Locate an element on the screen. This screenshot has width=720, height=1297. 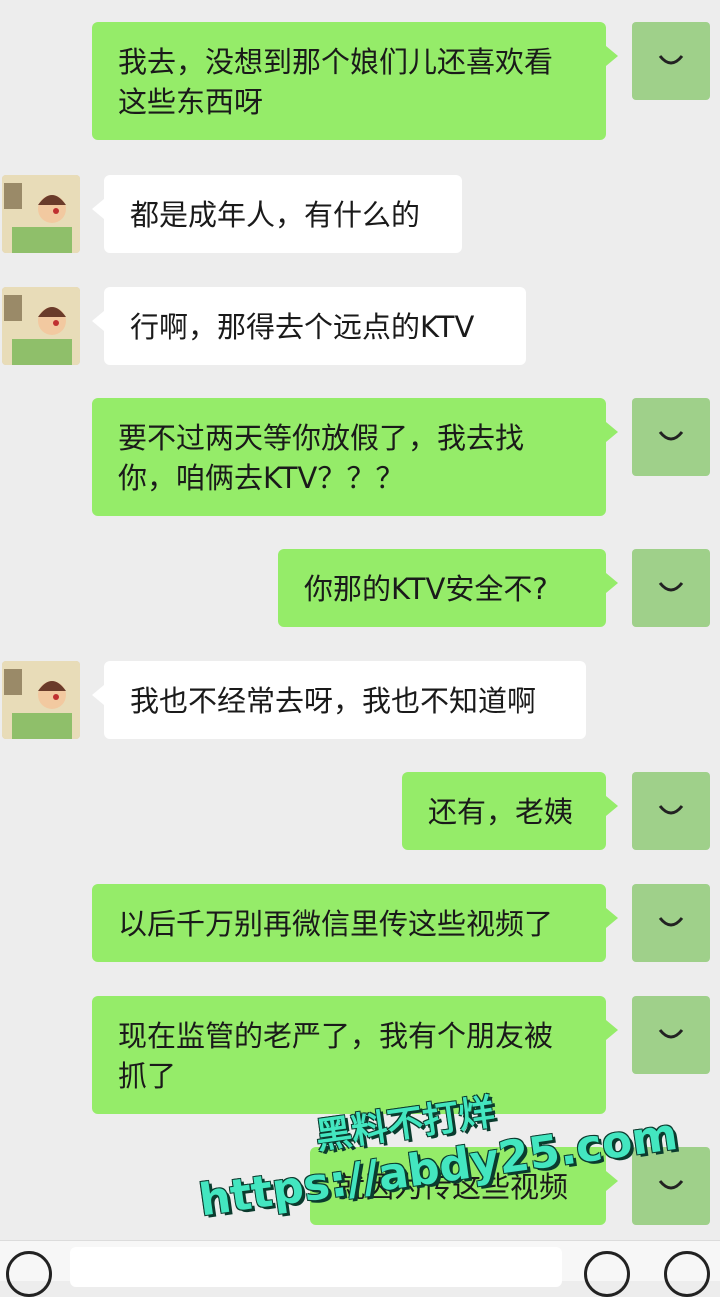
message-bubble-me: 以后千万别再微信里传这些视频了 is located at coordinates (355, 923).